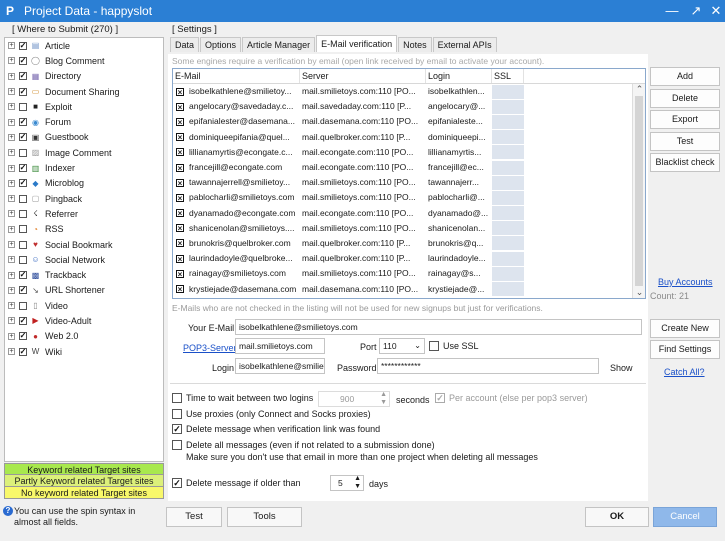 Image resolution: width=725 pixels, height=541 pixels. Describe the element at coordinates (383, 399) in the screenshot. I see `wait-spinner-icon: ▲ ▼` at that location.